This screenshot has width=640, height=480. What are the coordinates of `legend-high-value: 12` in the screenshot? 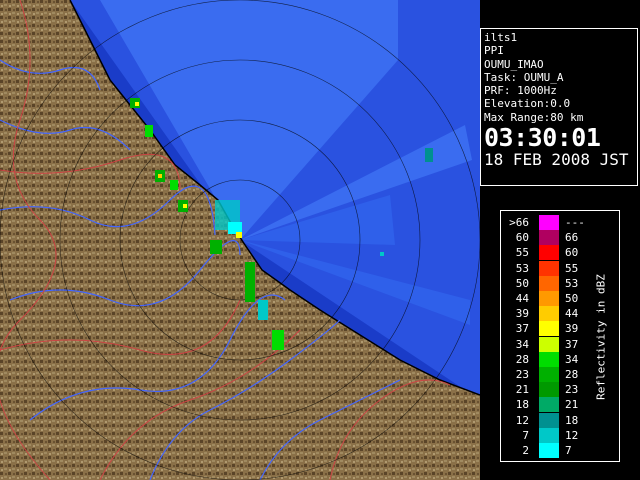 It's located at (572, 435).